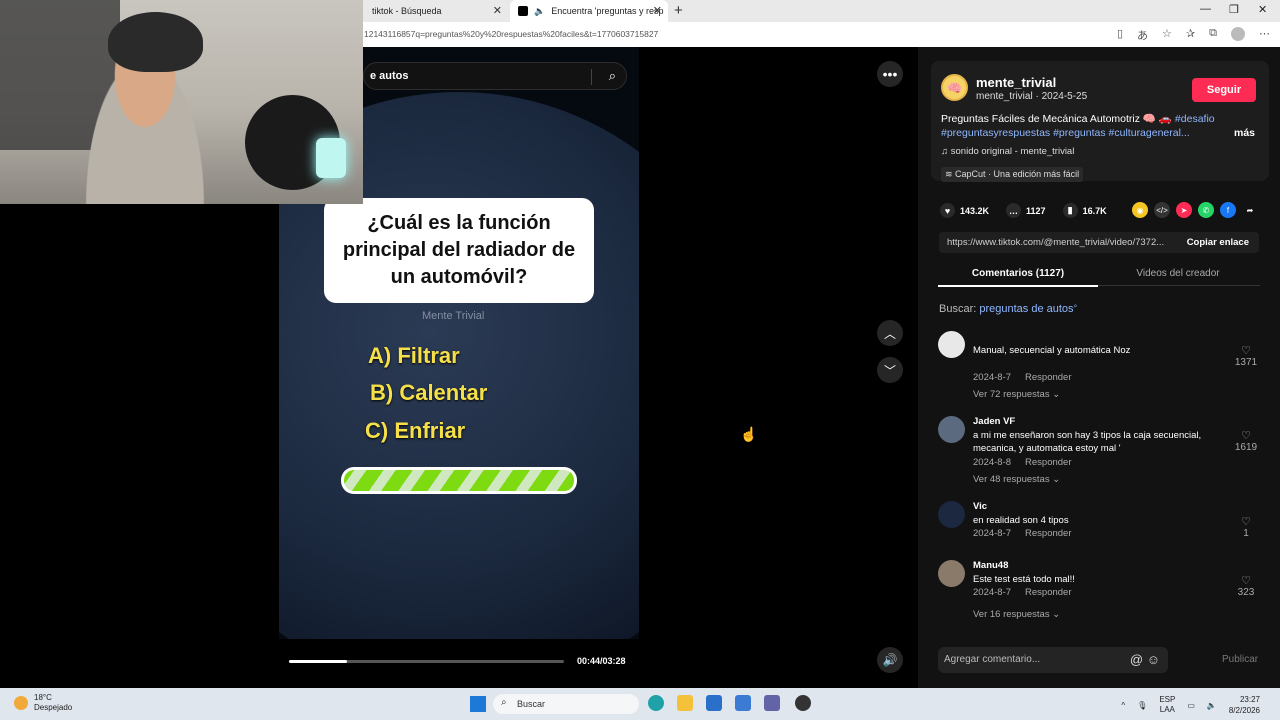 This screenshot has height=720, width=1280. Describe the element at coordinates (1262, 9) in the screenshot. I see `window-close-icon: ✕` at that location.